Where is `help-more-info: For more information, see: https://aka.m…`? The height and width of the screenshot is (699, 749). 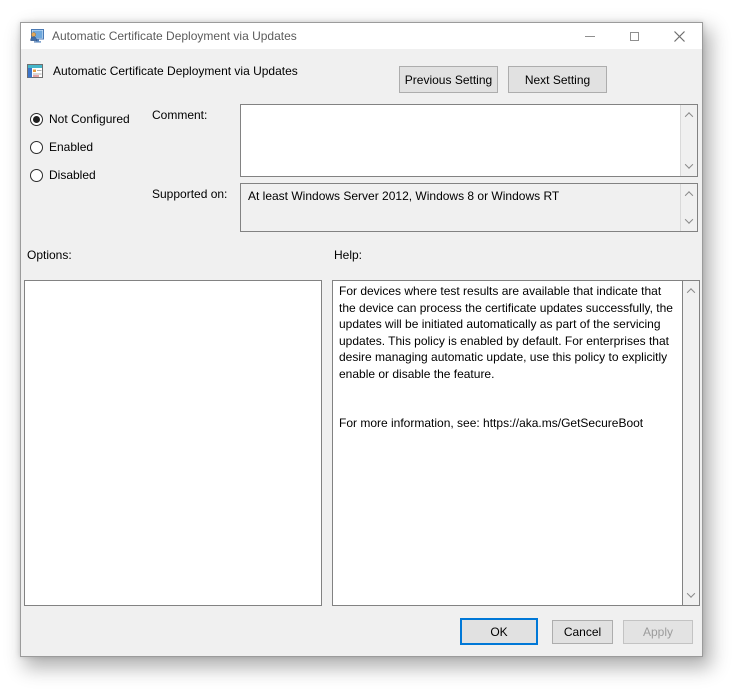 help-more-info: For more information, see: https://aka.m… is located at coordinates (491, 423).